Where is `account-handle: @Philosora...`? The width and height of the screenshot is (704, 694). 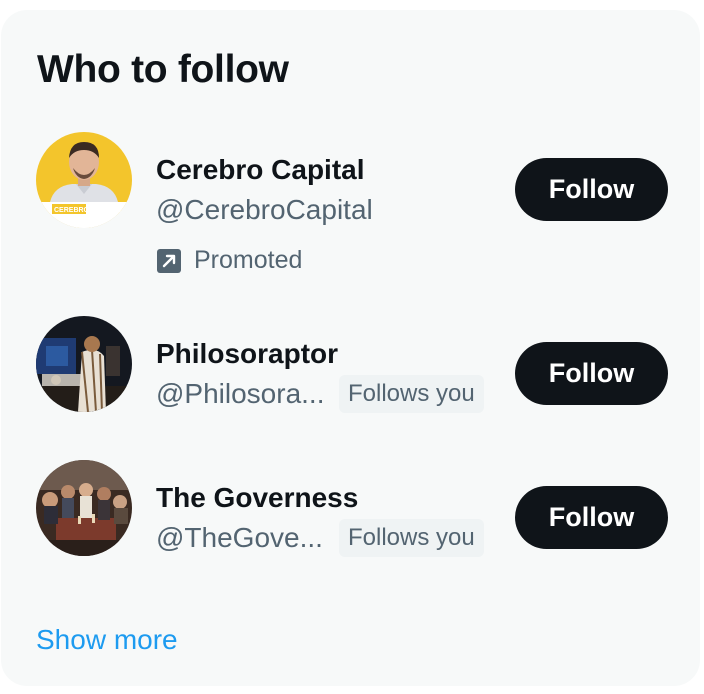
account-handle: @Philosora... is located at coordinates (240, 394).